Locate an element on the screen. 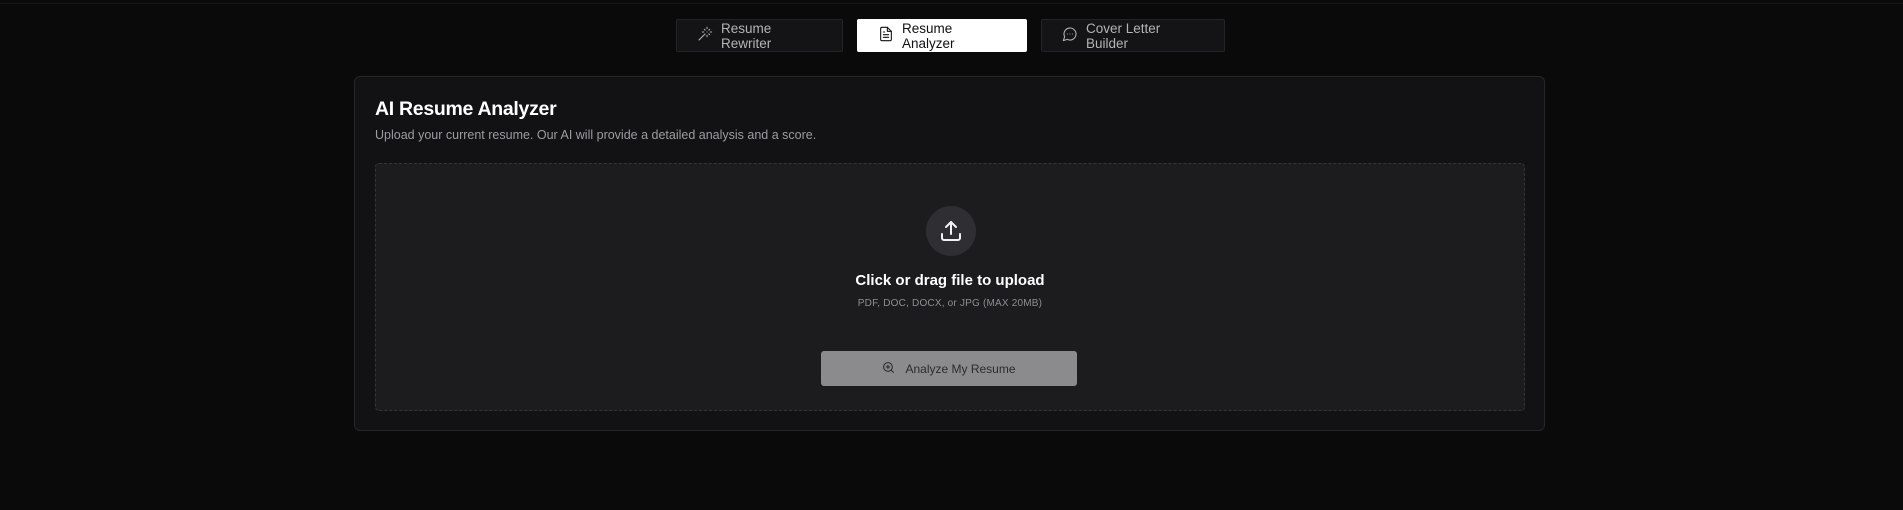 This screenshot has height=510, width=1903. magic-wand-icon is located at coordinates (705, 35).